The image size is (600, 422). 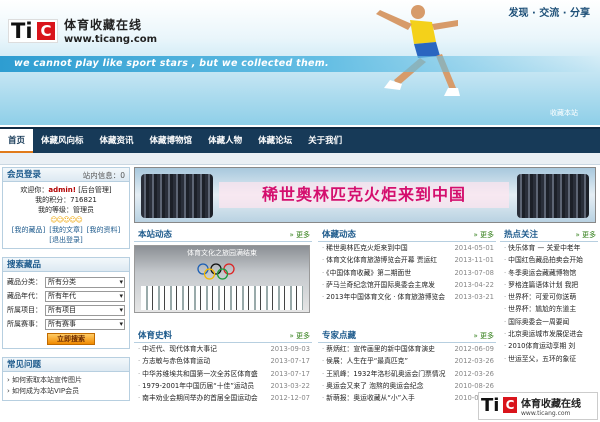 I want to click on item-title: 罗格连篇语体计划 我把, so click(x=549, y=285).